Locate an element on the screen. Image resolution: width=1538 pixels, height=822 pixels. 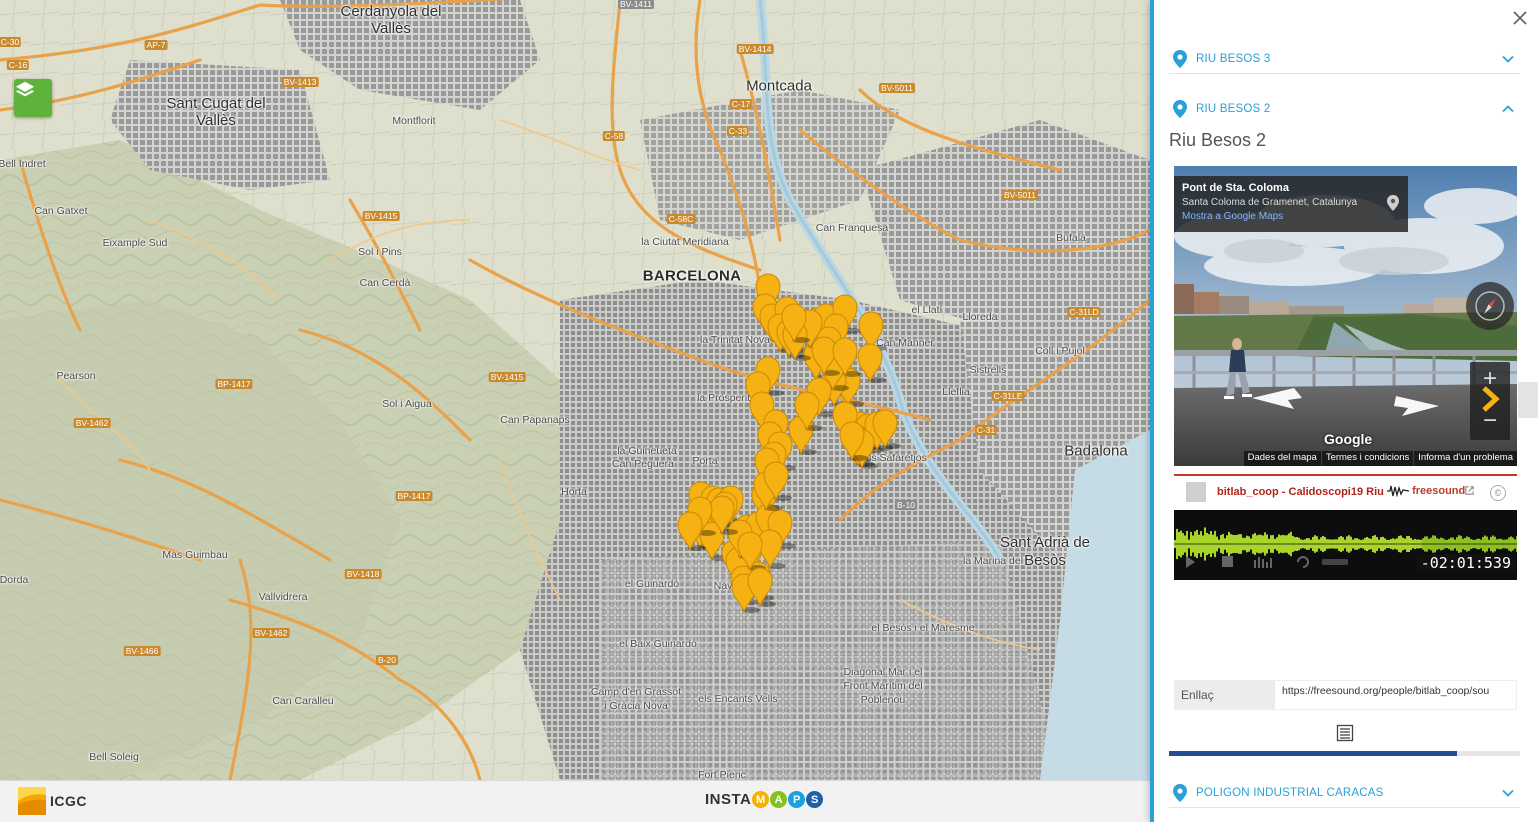
layers-icon is located at coordinates (25, 89).